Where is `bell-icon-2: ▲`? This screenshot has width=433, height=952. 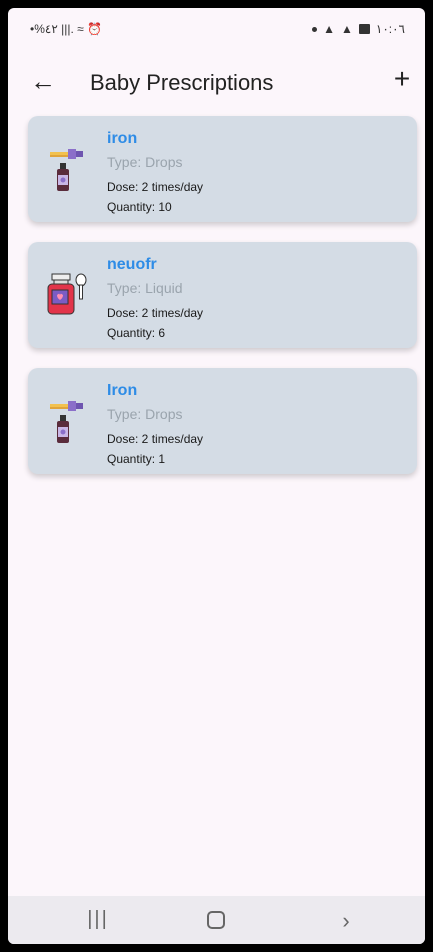
bell-icon-2: ▲ is located at coordinates (346, 29).